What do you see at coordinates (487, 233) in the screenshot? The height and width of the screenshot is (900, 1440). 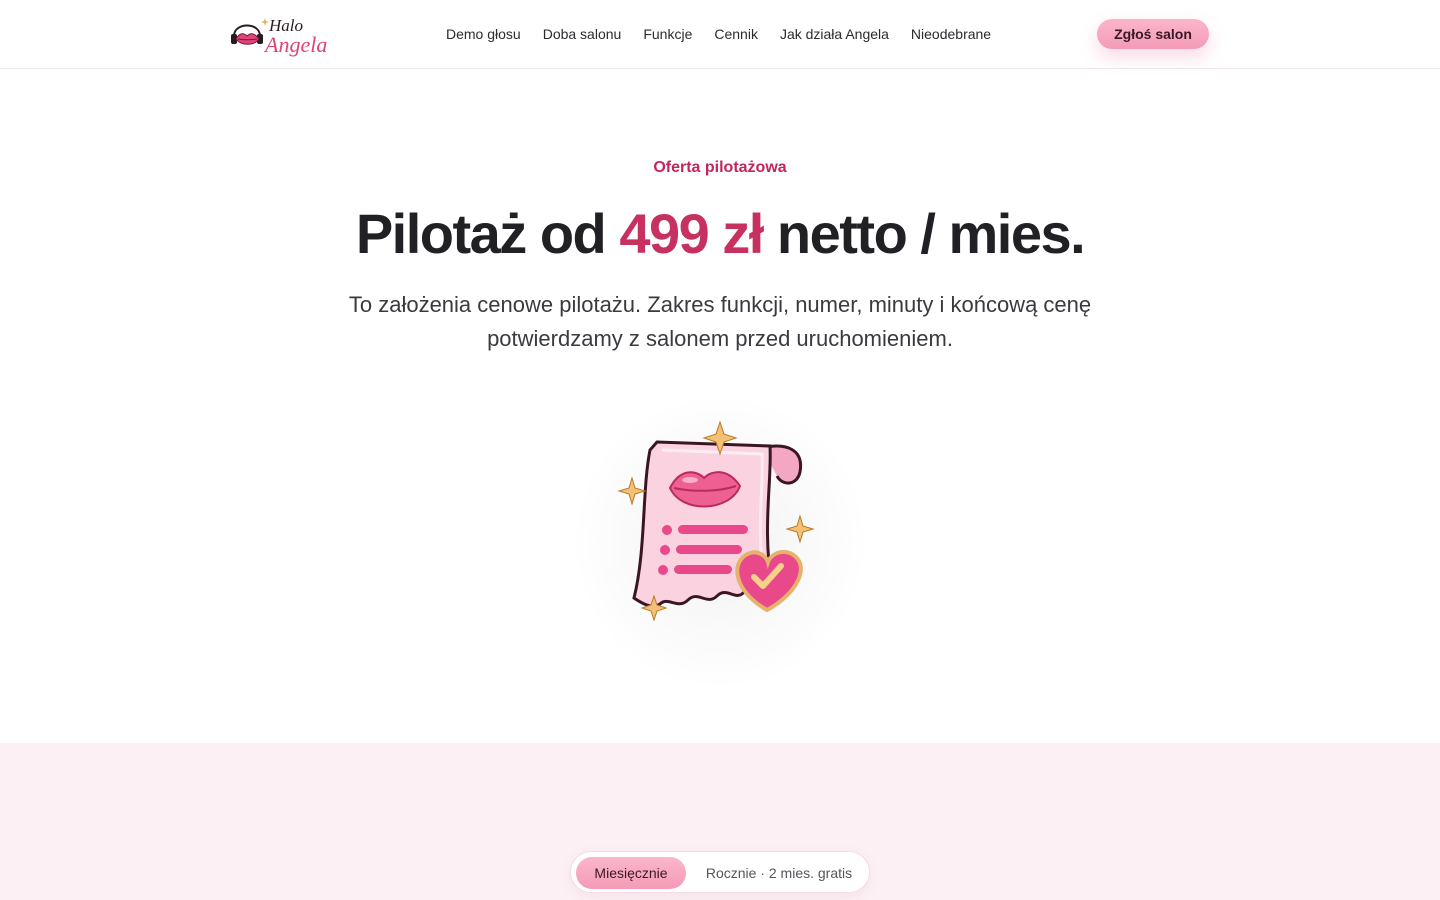 I see `title-prefix: Pilotaż od` at bounding box center [487, 233].